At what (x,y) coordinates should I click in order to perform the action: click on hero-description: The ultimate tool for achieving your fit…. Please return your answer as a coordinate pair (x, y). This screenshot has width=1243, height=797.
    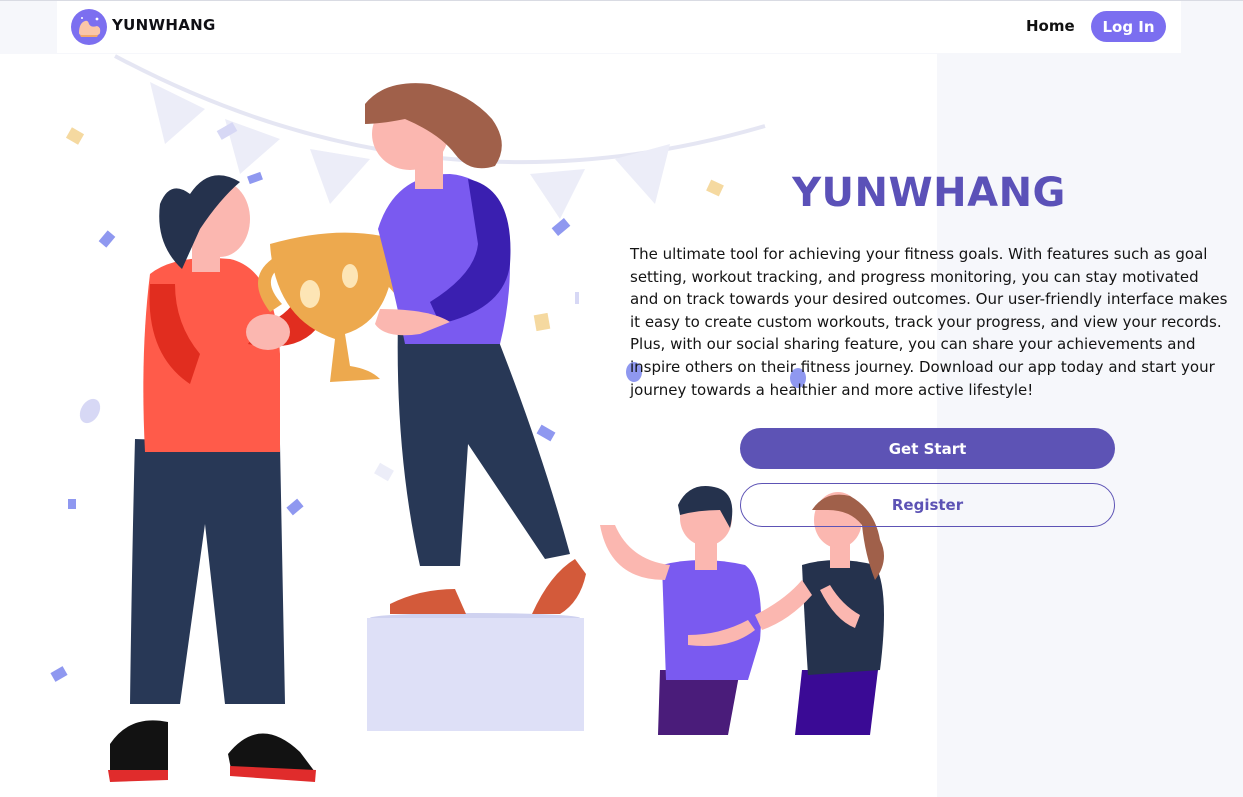
    Looking at the image, I should click on (929, 322).